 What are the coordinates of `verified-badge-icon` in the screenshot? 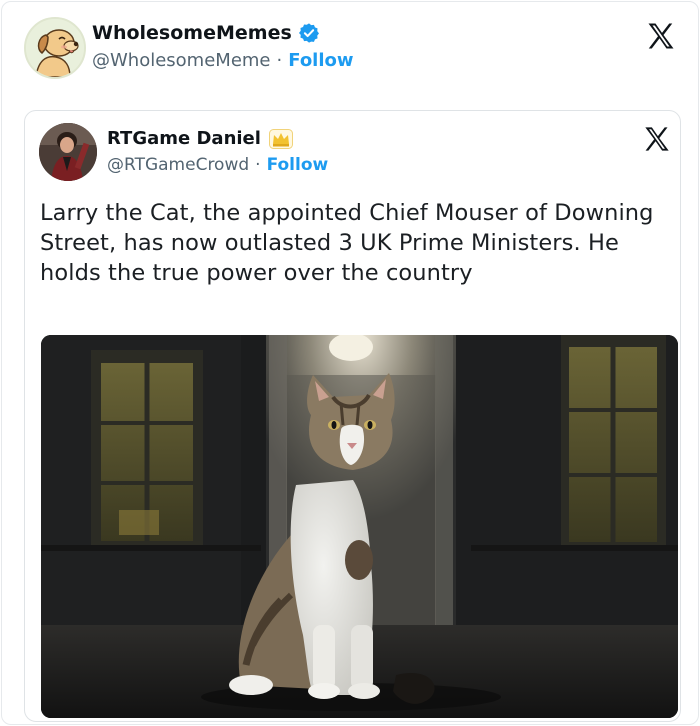 It's located at (308, 33).